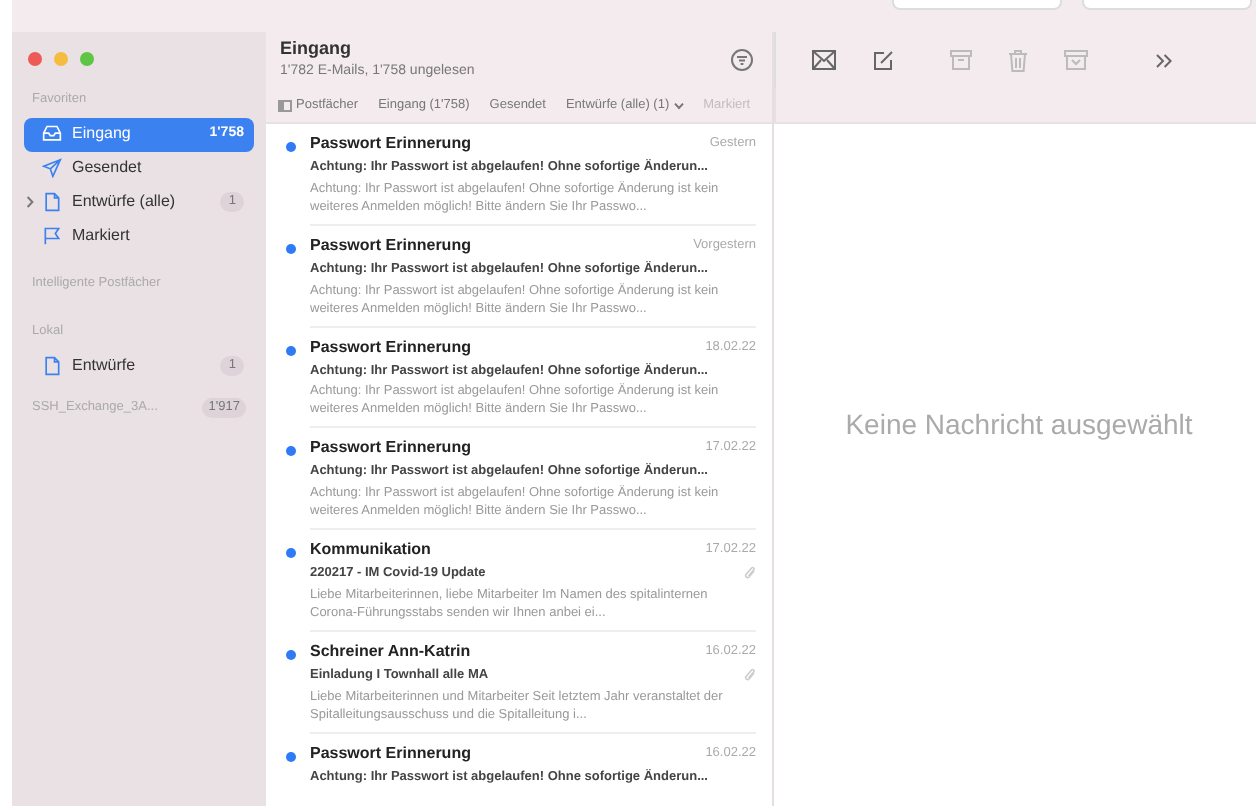  I want to click on close-window-button, so click(35, 59).